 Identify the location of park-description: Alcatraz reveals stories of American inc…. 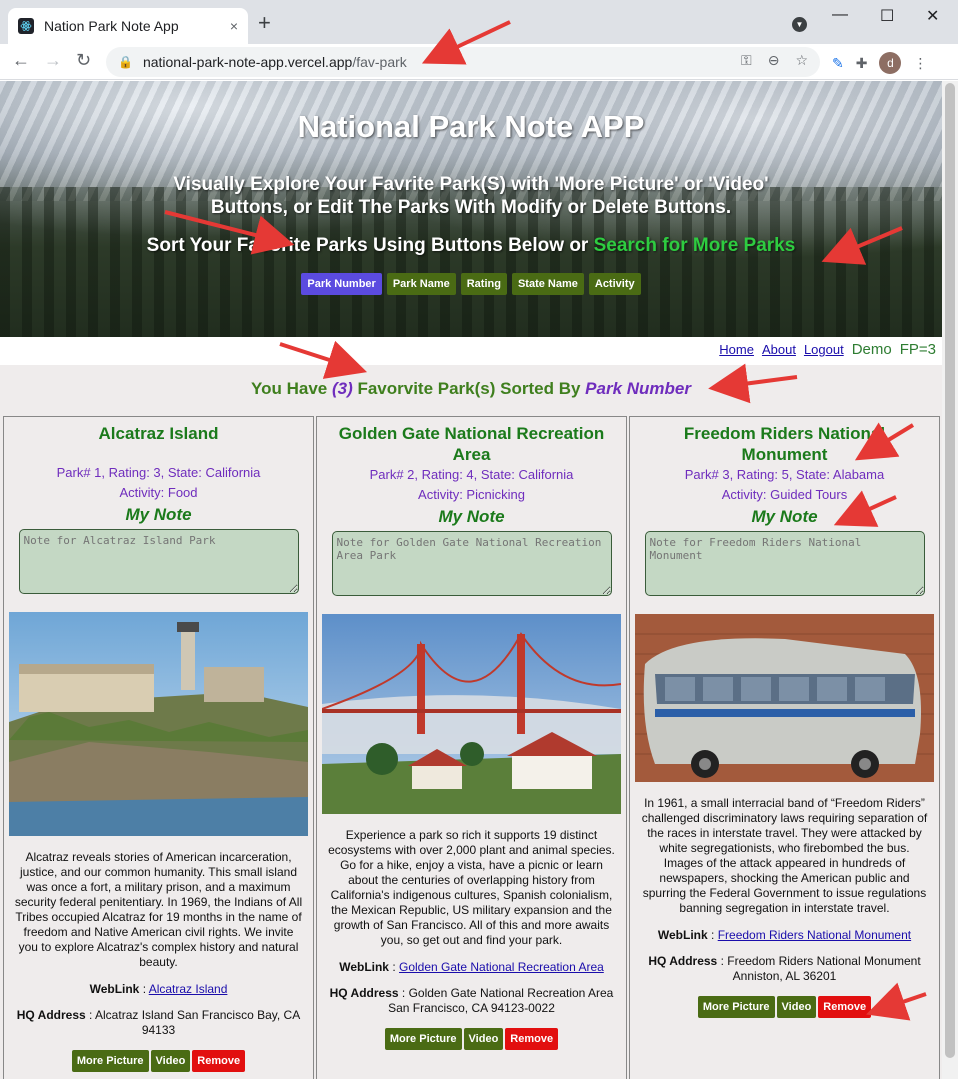
(158, 909).